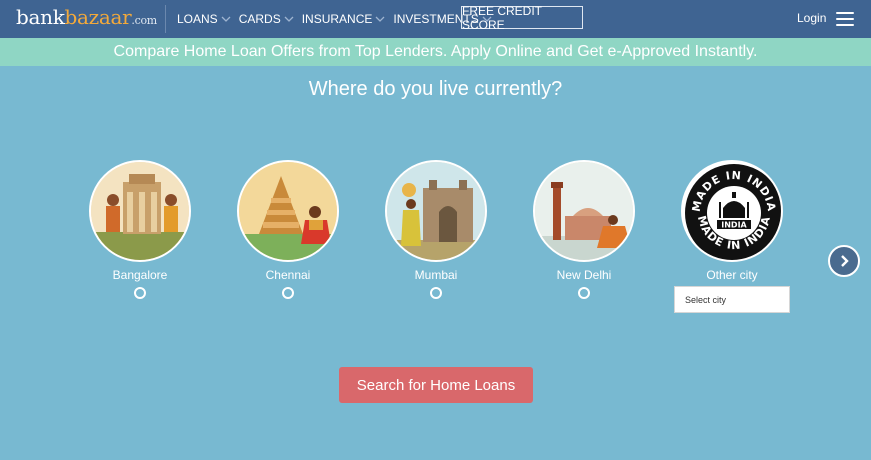  What do you see at coordinates (522, 18) in the screenshot?
I see `free-credit-score-button: FREE CREDIT SCORE` at bounding box center [522, 18].